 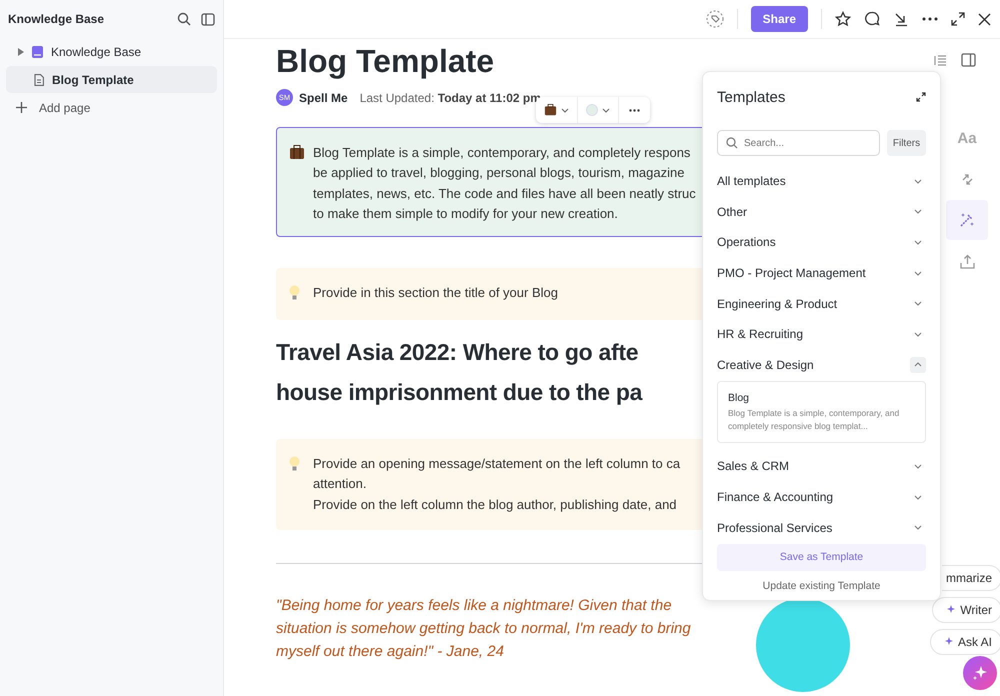 What do you see at coordinates (111, 107) in the screenshot?
I see `add-page-button: Add page` at bounding box center [111, 107].